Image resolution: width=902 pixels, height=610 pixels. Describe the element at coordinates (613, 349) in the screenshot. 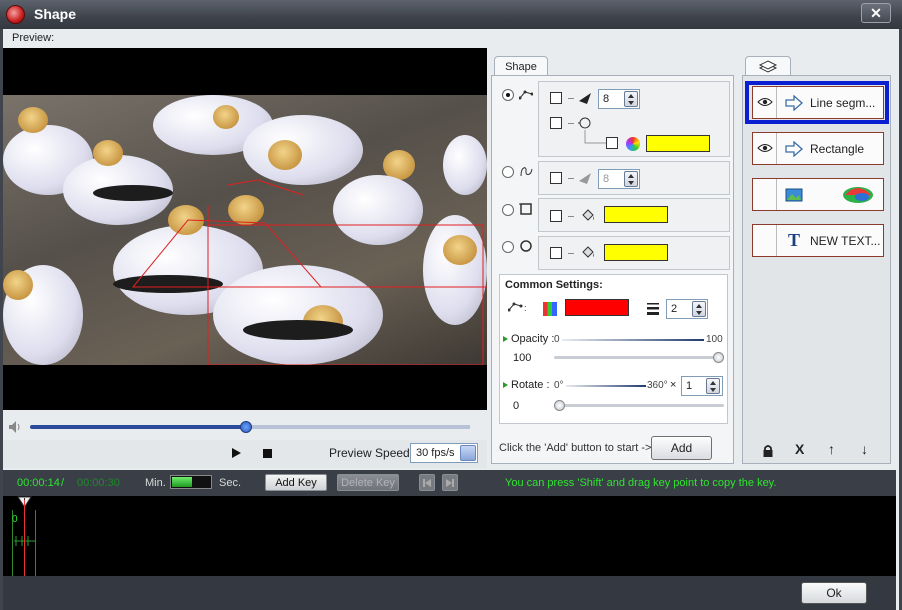

I see `common-settings-panel` at that location.